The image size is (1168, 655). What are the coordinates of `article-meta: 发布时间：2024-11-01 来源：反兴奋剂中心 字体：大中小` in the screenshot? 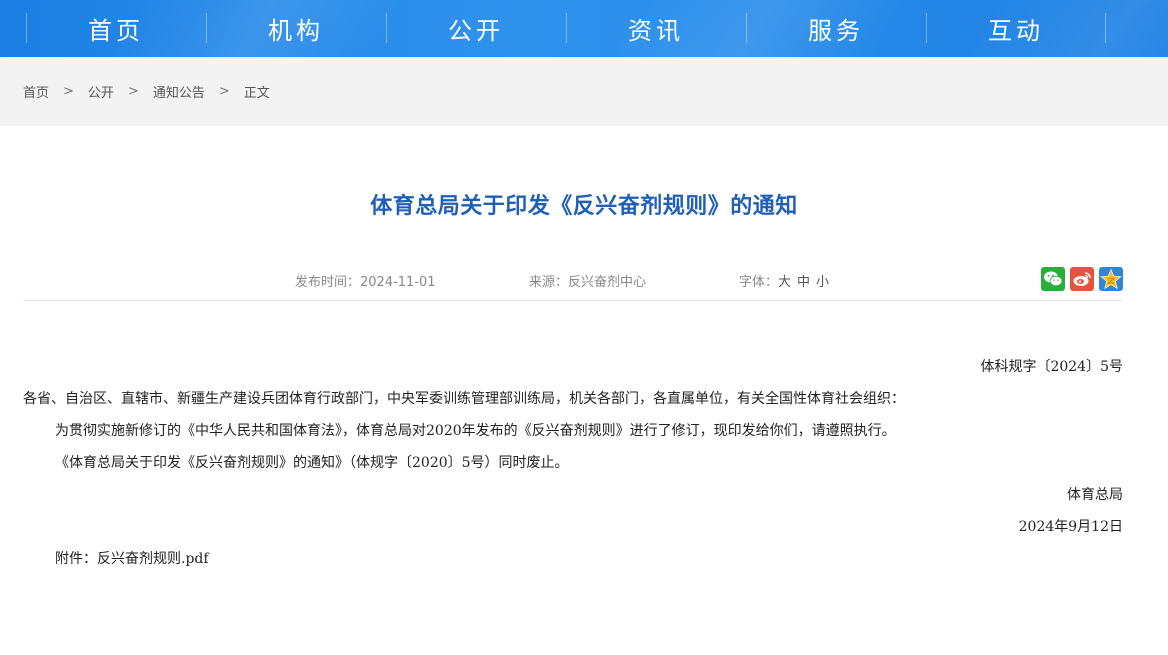 It's located at (573, 281).